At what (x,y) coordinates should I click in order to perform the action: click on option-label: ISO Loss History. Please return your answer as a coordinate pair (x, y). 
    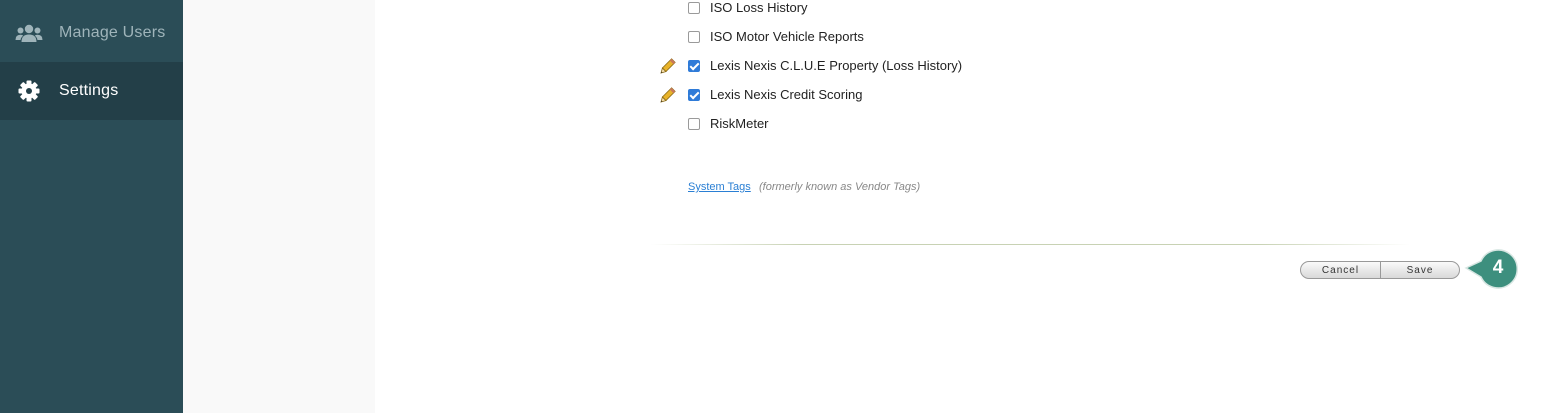
    Looking at the image, I should click on (759, 7).